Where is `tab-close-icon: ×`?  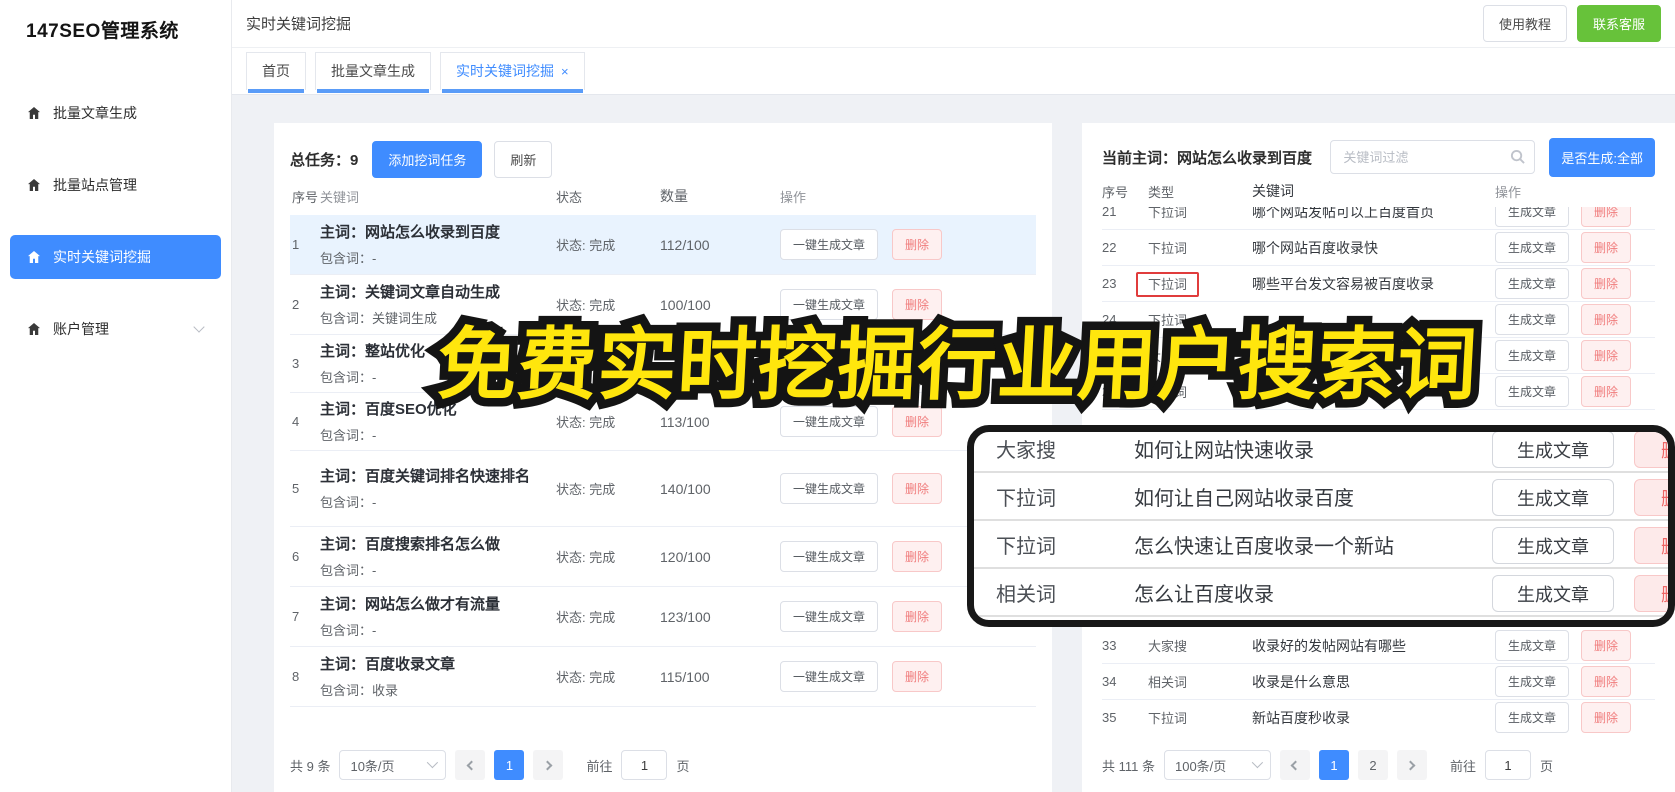 tab-close-icon: × is located at coordinates (565, 71).